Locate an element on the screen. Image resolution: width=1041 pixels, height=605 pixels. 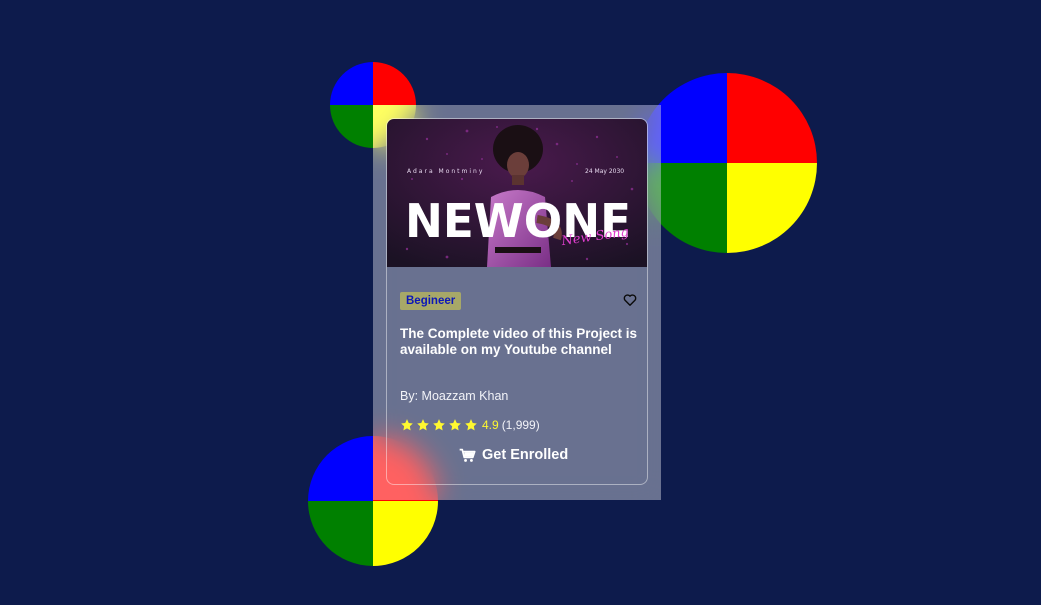
rating-row: 4.9 (1,999) is located at coordinates (470, 425).